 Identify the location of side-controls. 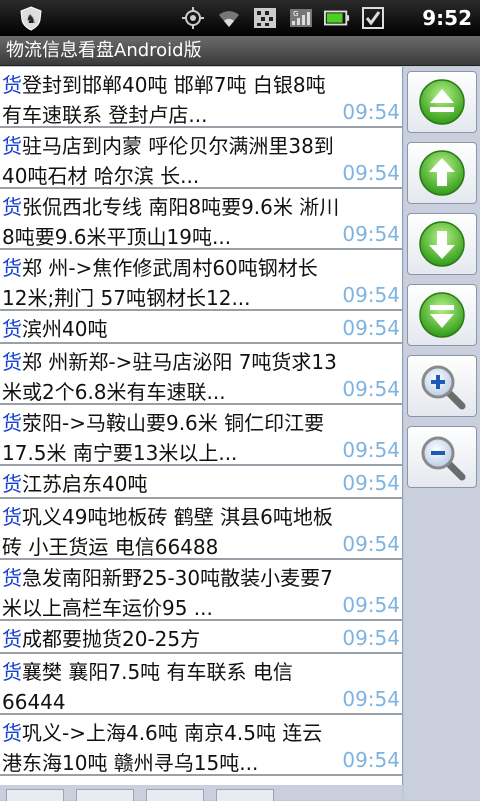
(442, 433).